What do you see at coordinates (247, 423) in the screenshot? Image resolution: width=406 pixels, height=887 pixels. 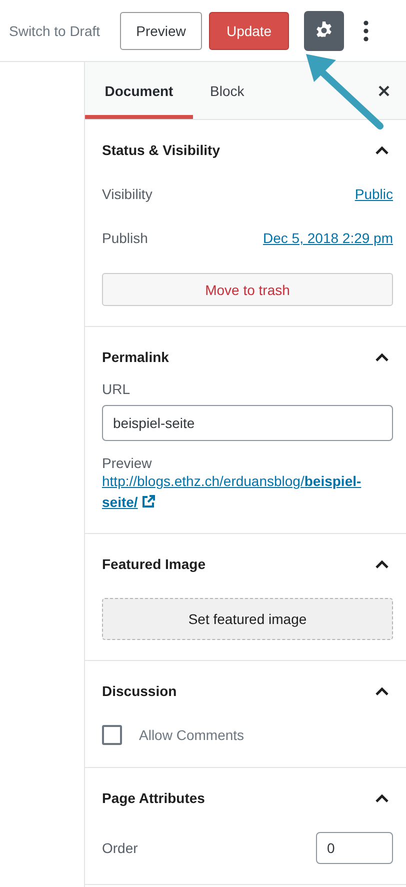 I see `url-input-field: beispiel-seite` at bounding box center [247, 423].